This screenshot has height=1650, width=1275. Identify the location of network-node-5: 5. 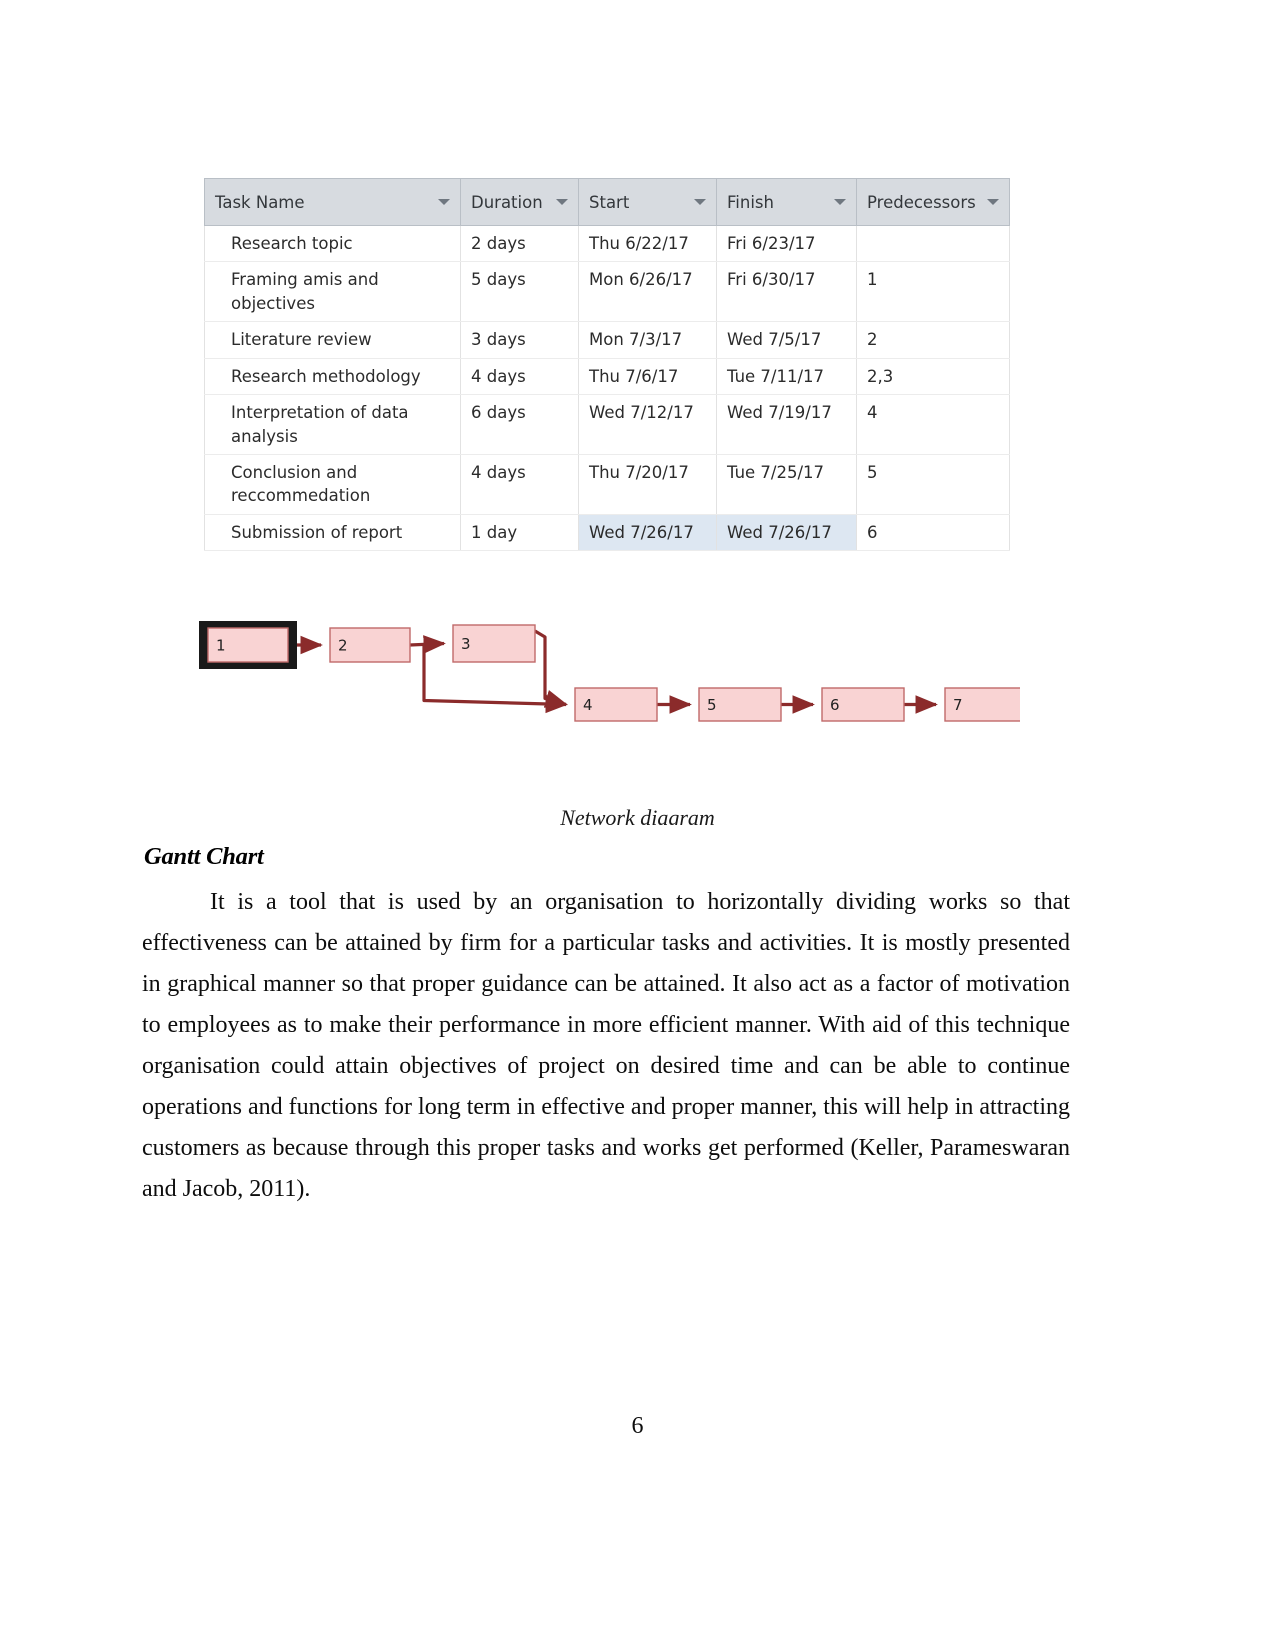
(740, 704).